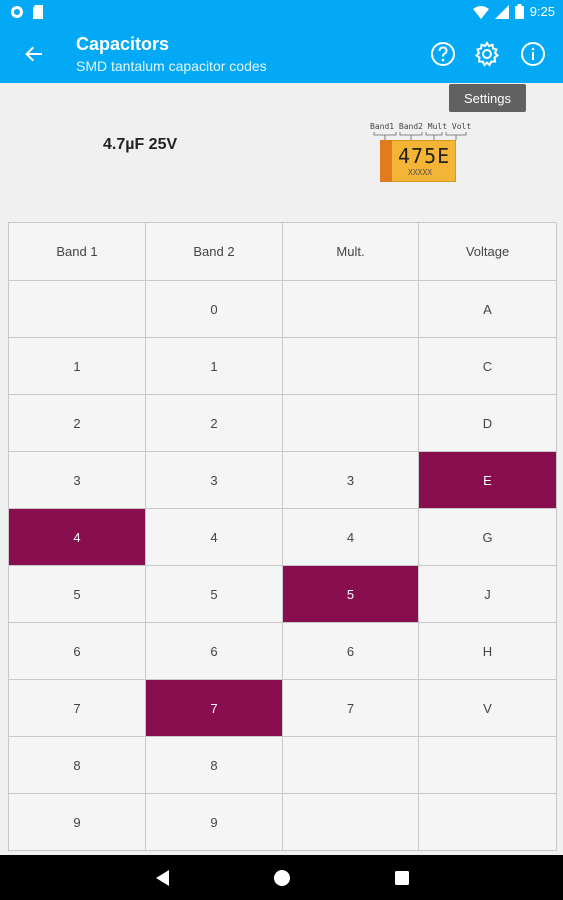  Describe the element at coordinates (214, 594) in the screenshot. I see `band2-cell-5: 5` at that location.